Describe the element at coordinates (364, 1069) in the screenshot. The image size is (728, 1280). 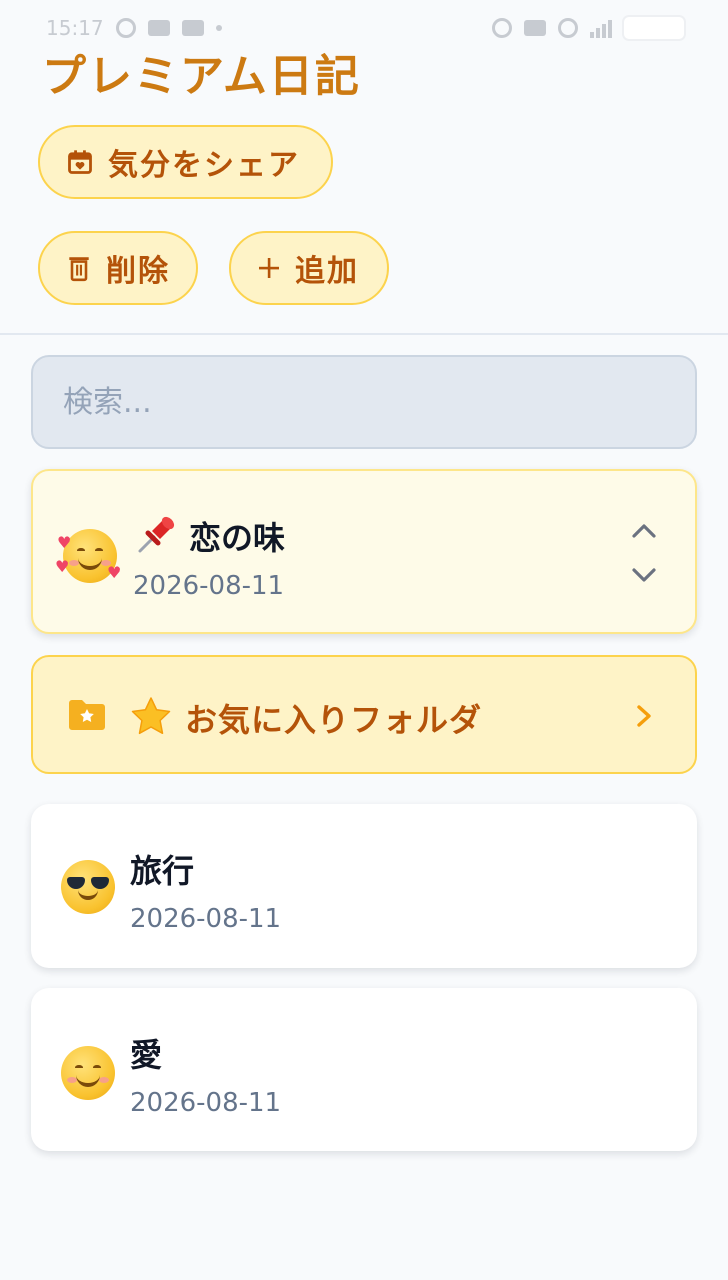
I see `entry-card-love: 愛 2026-08-11` at that location.